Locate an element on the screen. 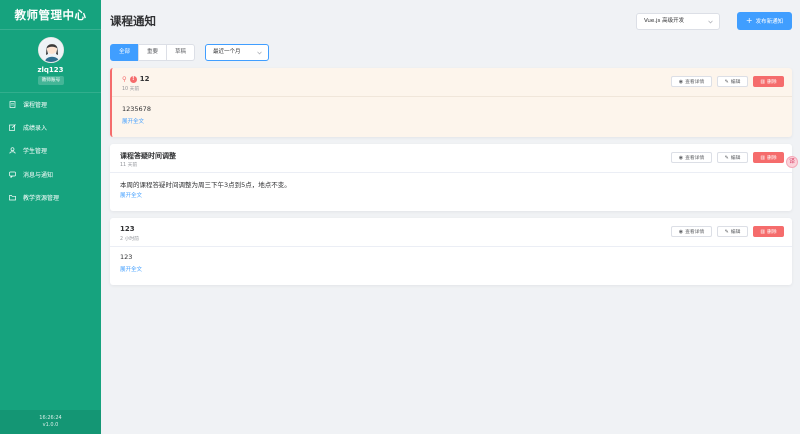 The width and height of the screenshot is (800, 434). notice-title-row: ⚲ ! 12 is located at coordinates (136, 79).